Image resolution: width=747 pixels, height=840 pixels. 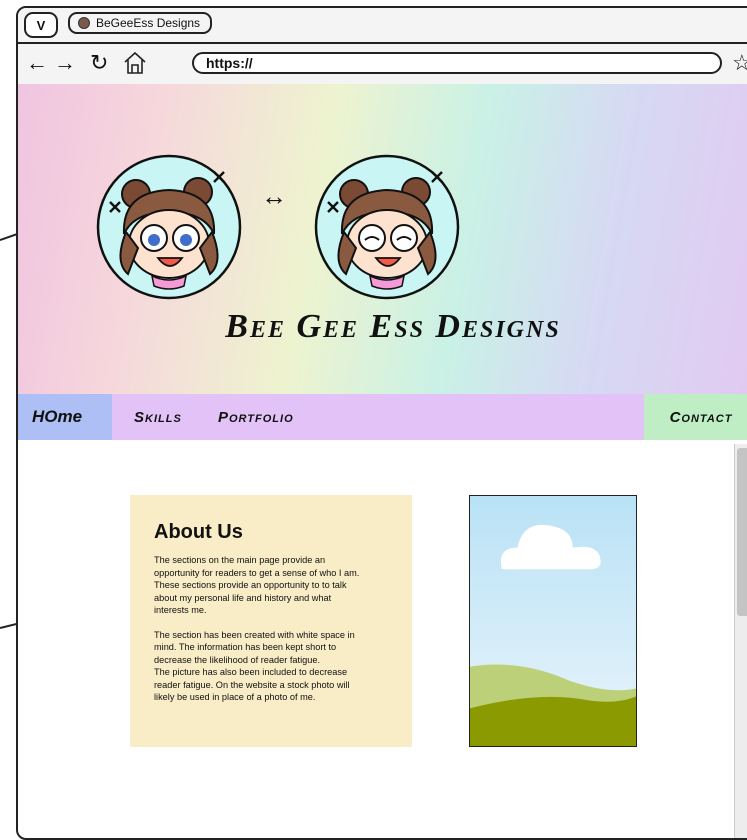 What do you see at coordinates (553, 721) in the screenshot?
I see `hill-front` at bounding box center [553, 721].